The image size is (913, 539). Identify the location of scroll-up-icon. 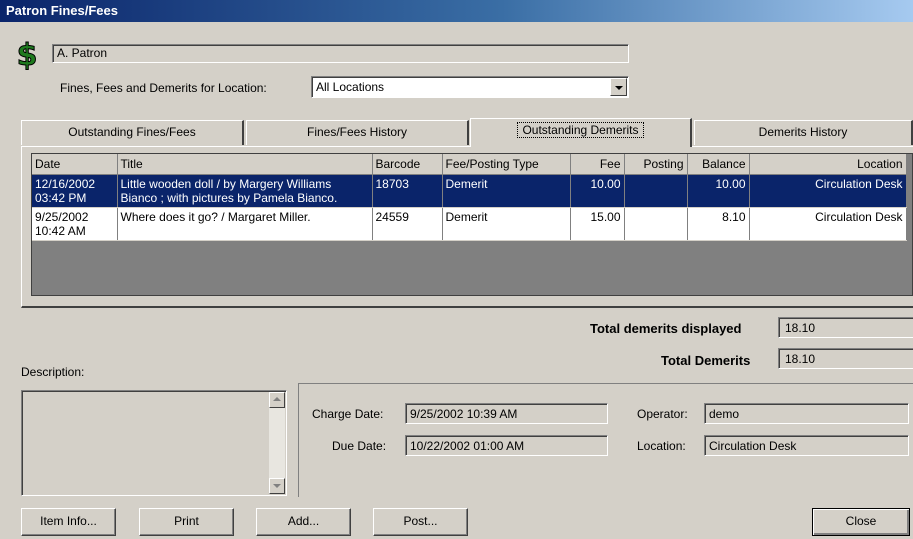
(277, 400).